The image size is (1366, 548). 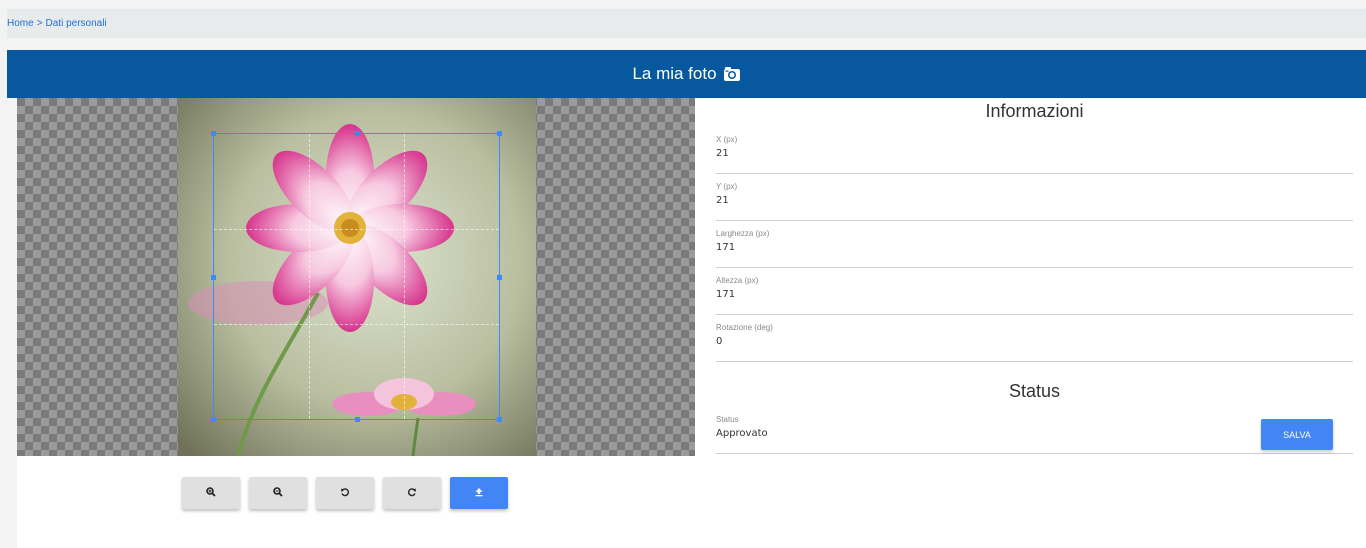 I want to click on crop-handle-bottom-left, so click(x=213, y=419).